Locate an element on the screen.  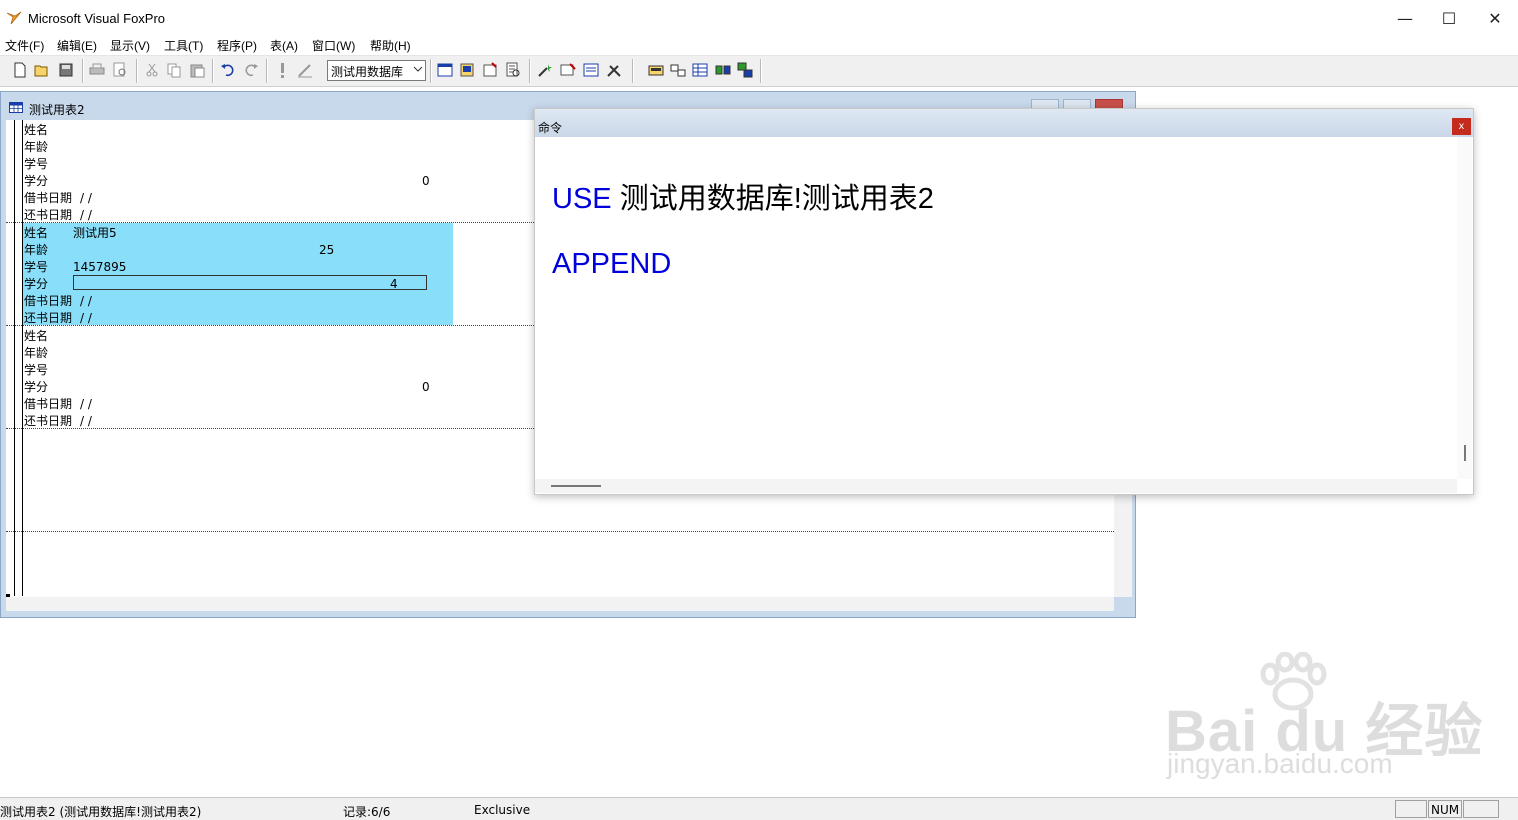
status-num-panel: NUM is located at coordinates (1445, 809).